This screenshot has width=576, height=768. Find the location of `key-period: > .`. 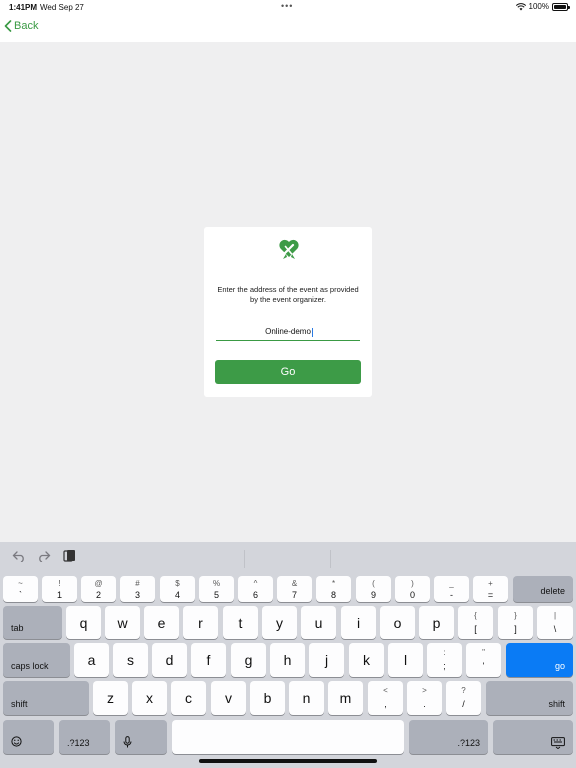

key-period: > . is located at coordinates (424, 698).